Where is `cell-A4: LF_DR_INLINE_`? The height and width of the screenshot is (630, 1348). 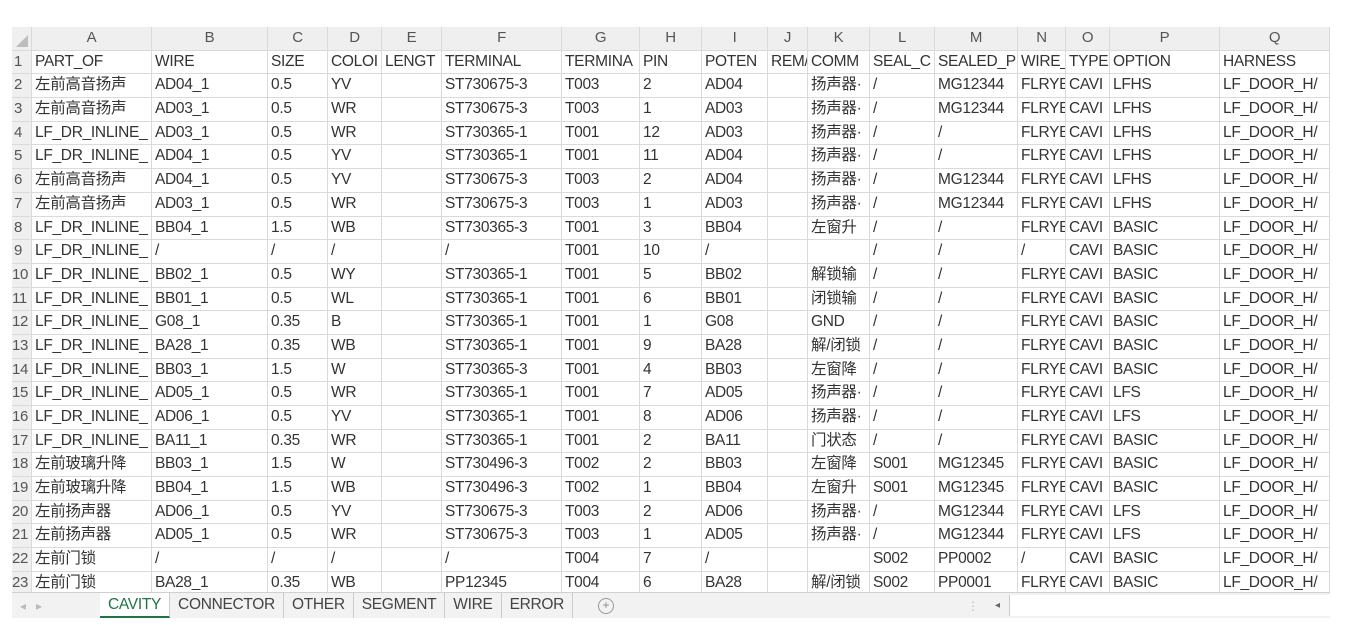
cell-A4: LF_DR_INLINE_ is located at coordinates (92, 133).